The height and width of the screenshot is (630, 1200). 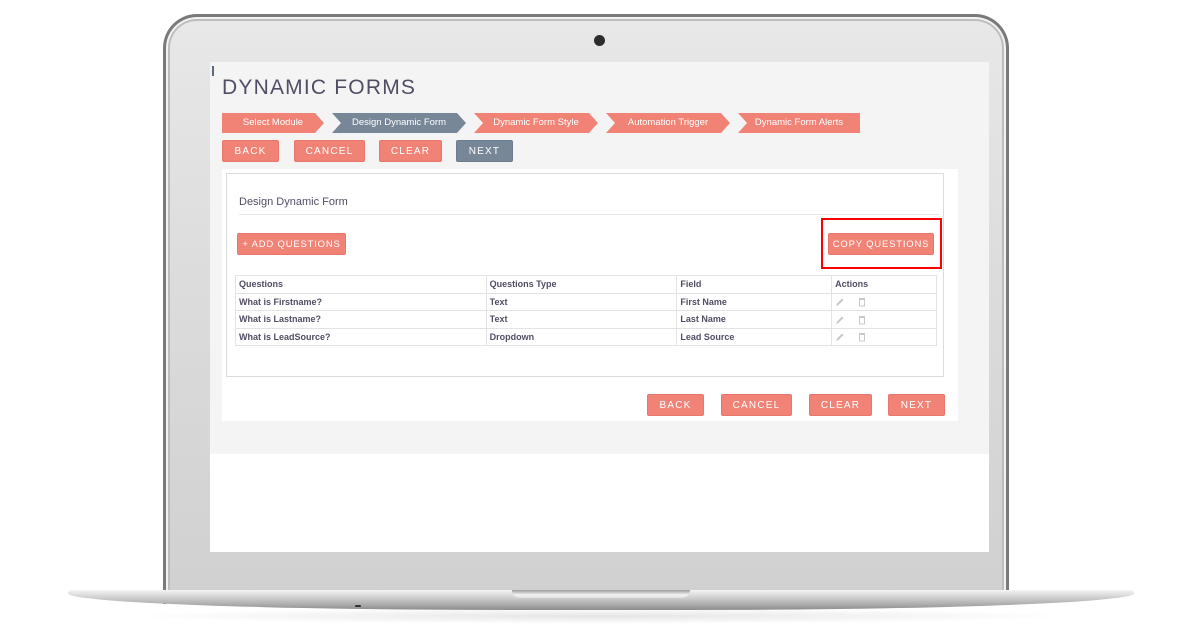 I want to click on type-cell: Dropdown, so click(x=581, y=336).